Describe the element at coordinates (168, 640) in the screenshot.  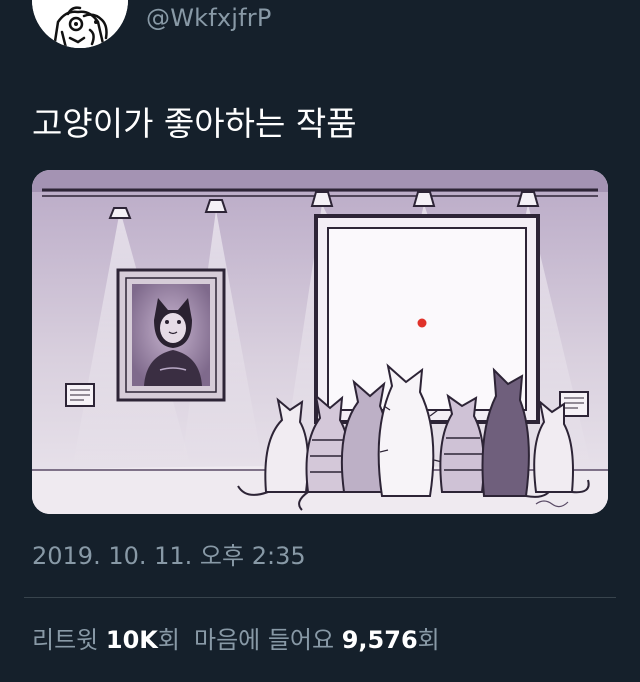
I see `retweets-suffix: 회` at that location.